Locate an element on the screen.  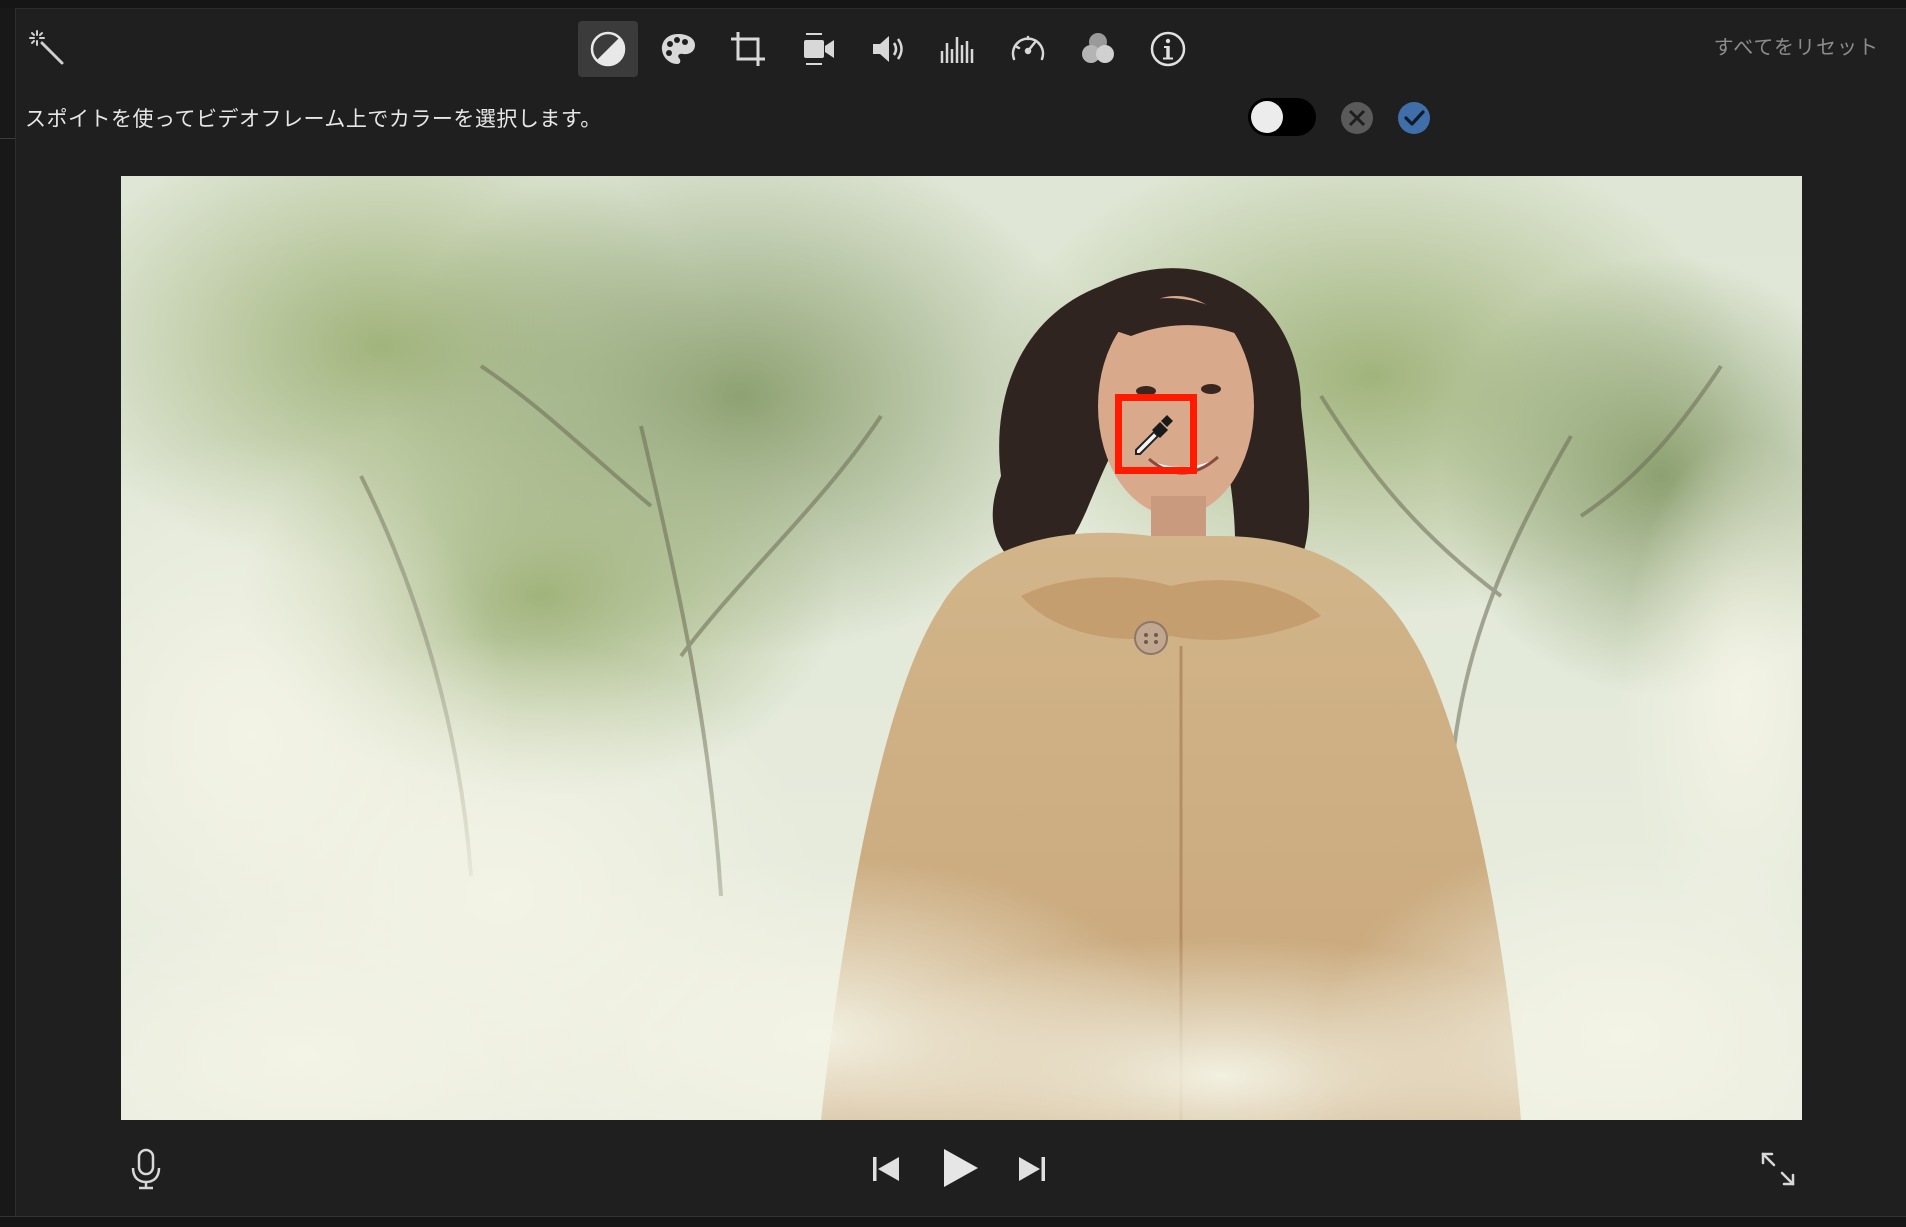
speed-button is located at coordinates (1028, 49).